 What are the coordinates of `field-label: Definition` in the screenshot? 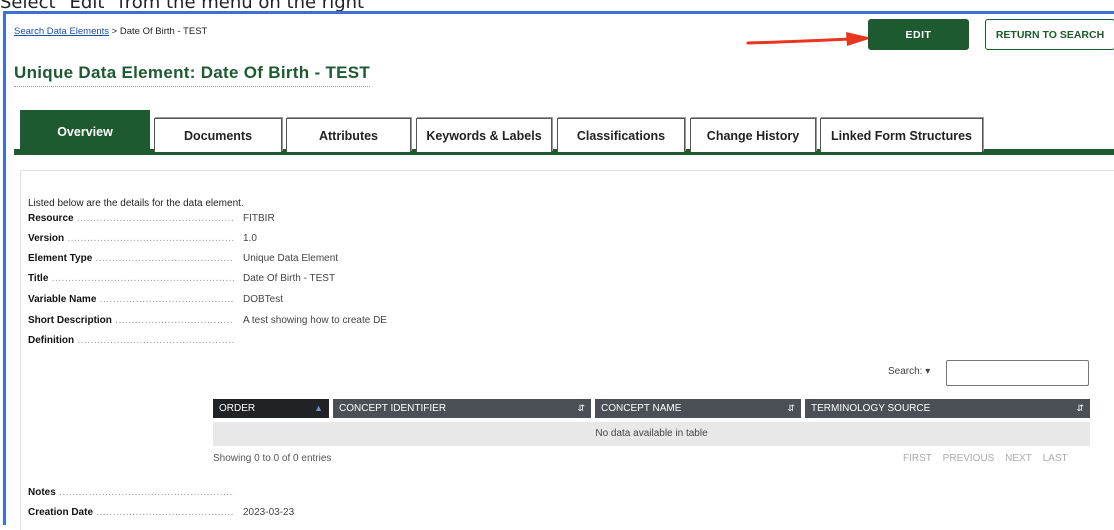 It's located at (131, 340).